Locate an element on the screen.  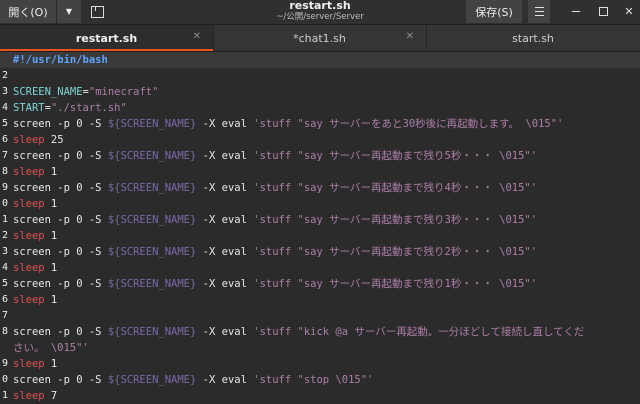
tab-chat1-sh: *chat1.sh ✕ is located at coordinates (320, 38).